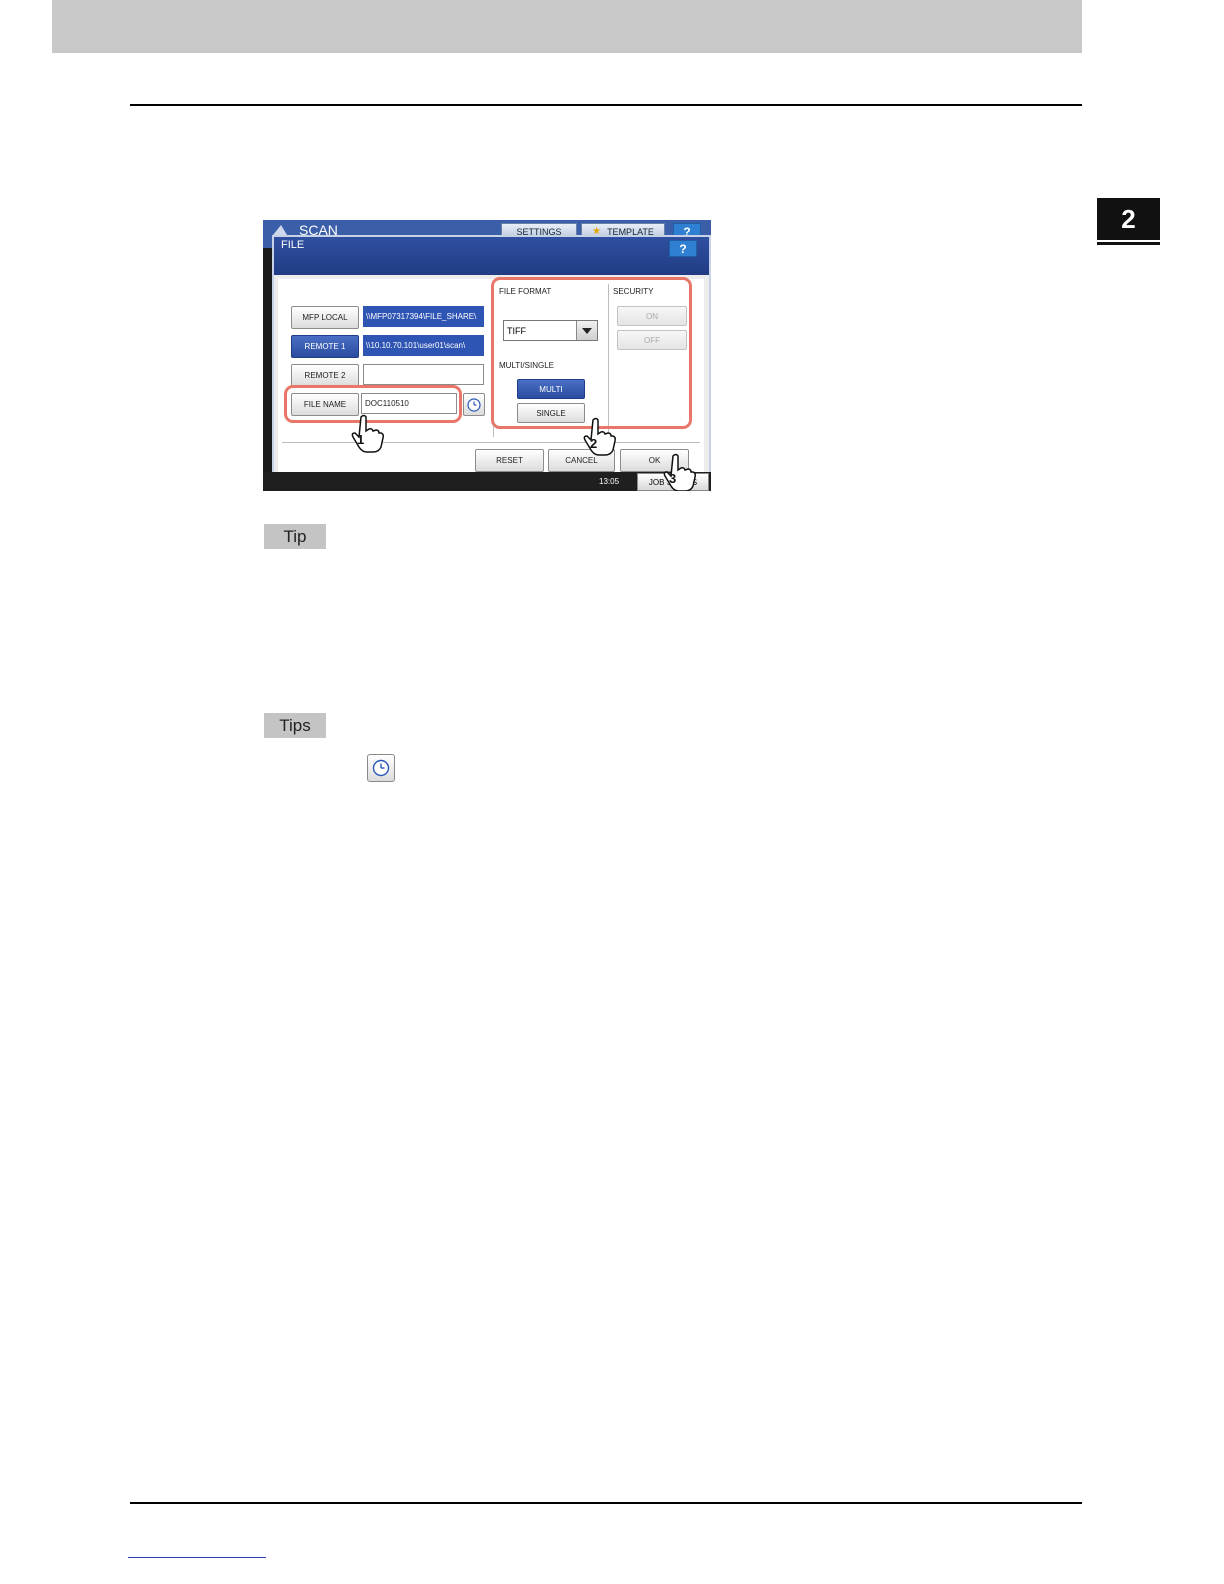 The width and height of the screenshot is (1224, 1584). Describe the element at coordinates (295, 536) in the screenshot. I see `tip-label: Tip` at that location.